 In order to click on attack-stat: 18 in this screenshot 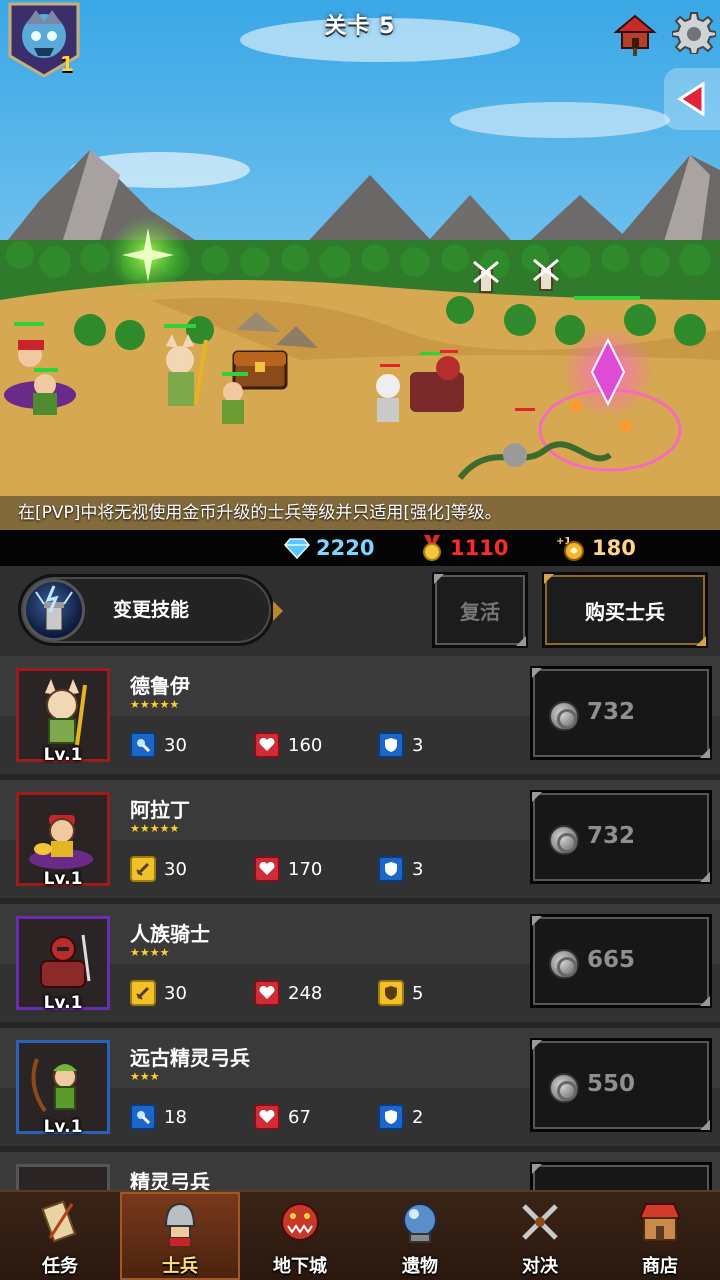, I will do `click(158, 1117)`.